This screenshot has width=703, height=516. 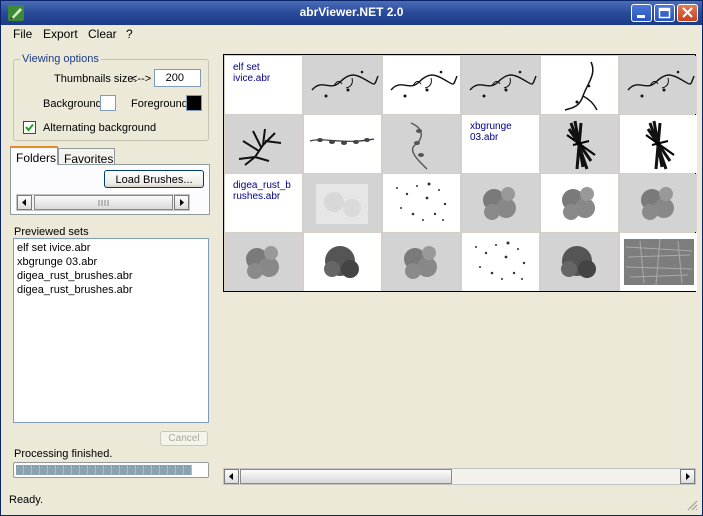 I want to click on menu-file: File, so click(x=22, y=34).